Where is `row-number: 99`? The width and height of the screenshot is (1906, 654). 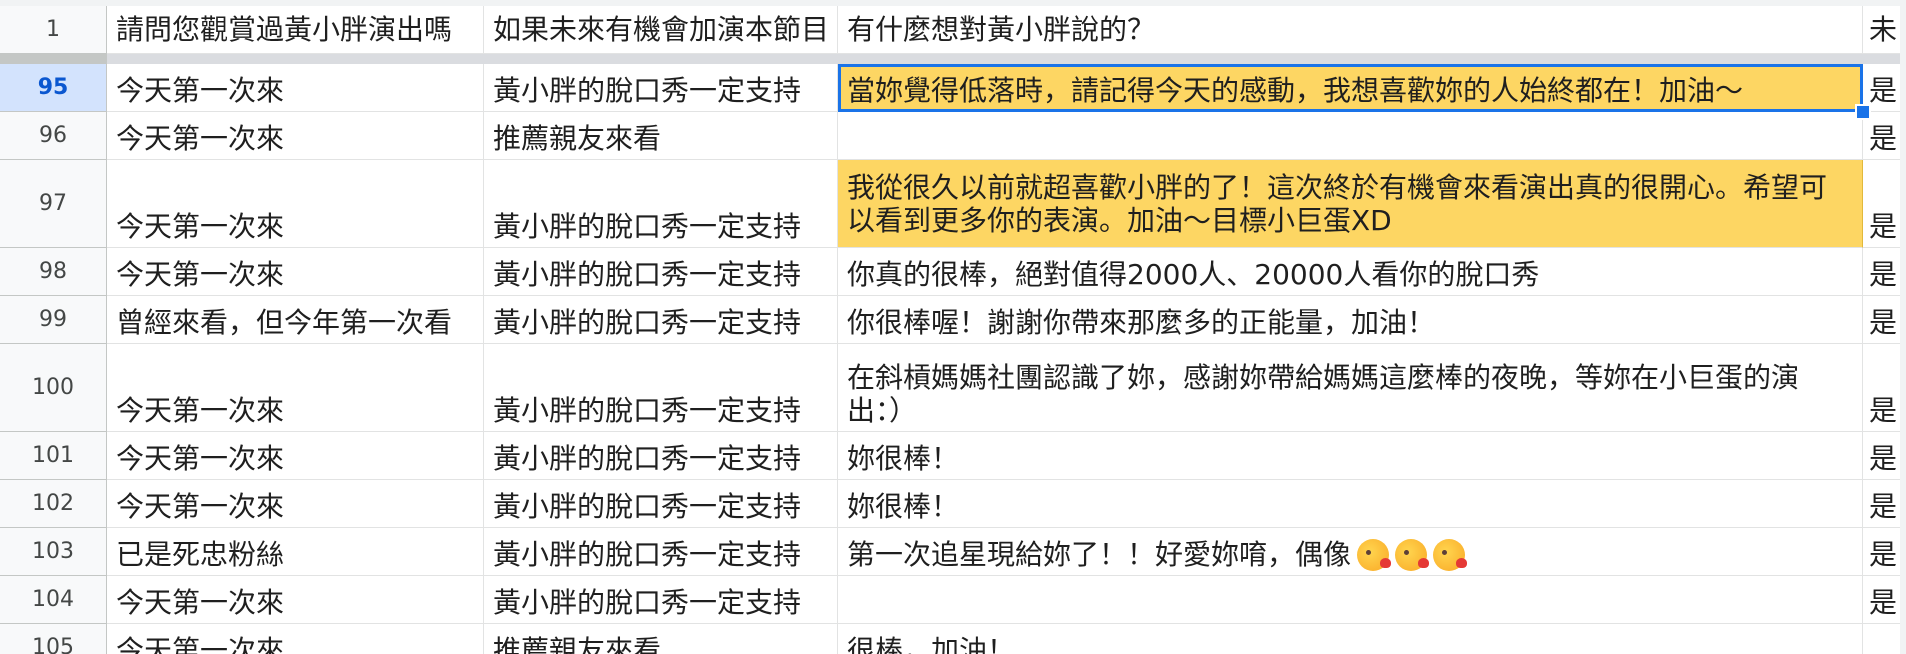
row-number: 99 is located at coordinates (53, 320).